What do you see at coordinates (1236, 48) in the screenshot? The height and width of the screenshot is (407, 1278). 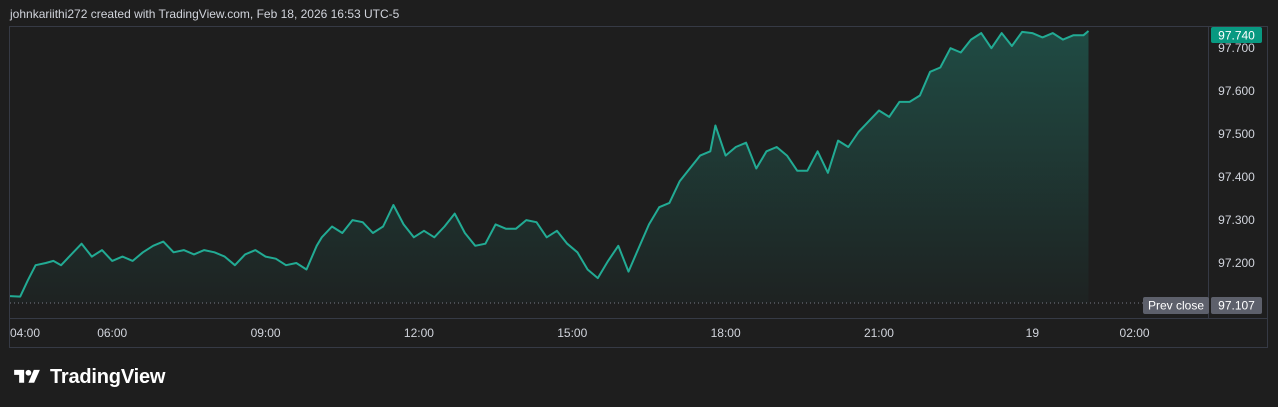 I see `price-tick-label: 97.700` at bounding box center [1236, 48].